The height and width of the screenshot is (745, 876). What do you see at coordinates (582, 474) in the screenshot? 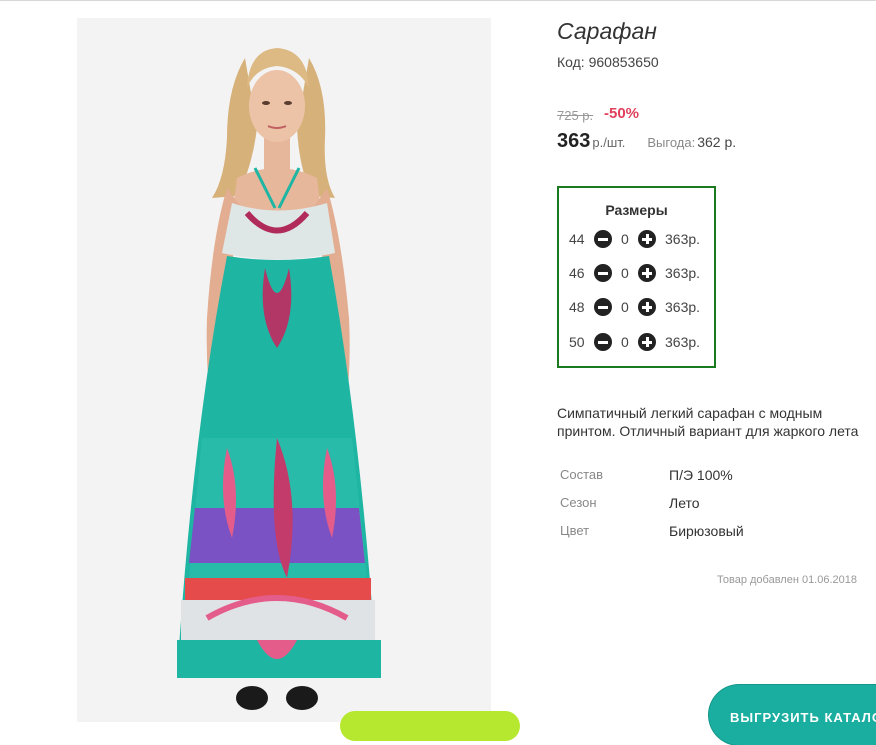
I see `property-key-composition: Состав` at bounding box center [582, 474].